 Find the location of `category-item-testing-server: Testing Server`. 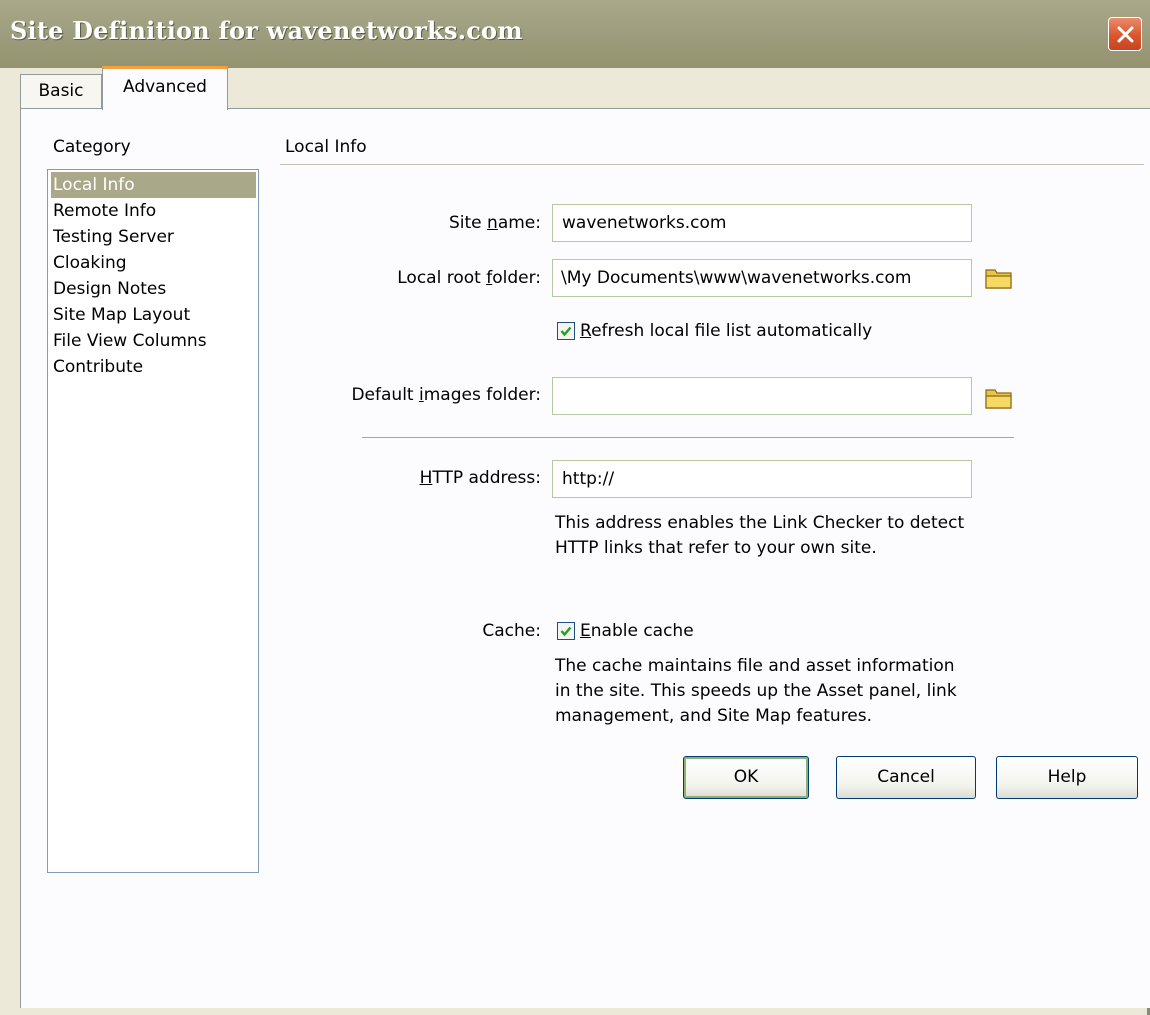

category-item-testing-server: Testing Server is located at coordinates (113, 237).